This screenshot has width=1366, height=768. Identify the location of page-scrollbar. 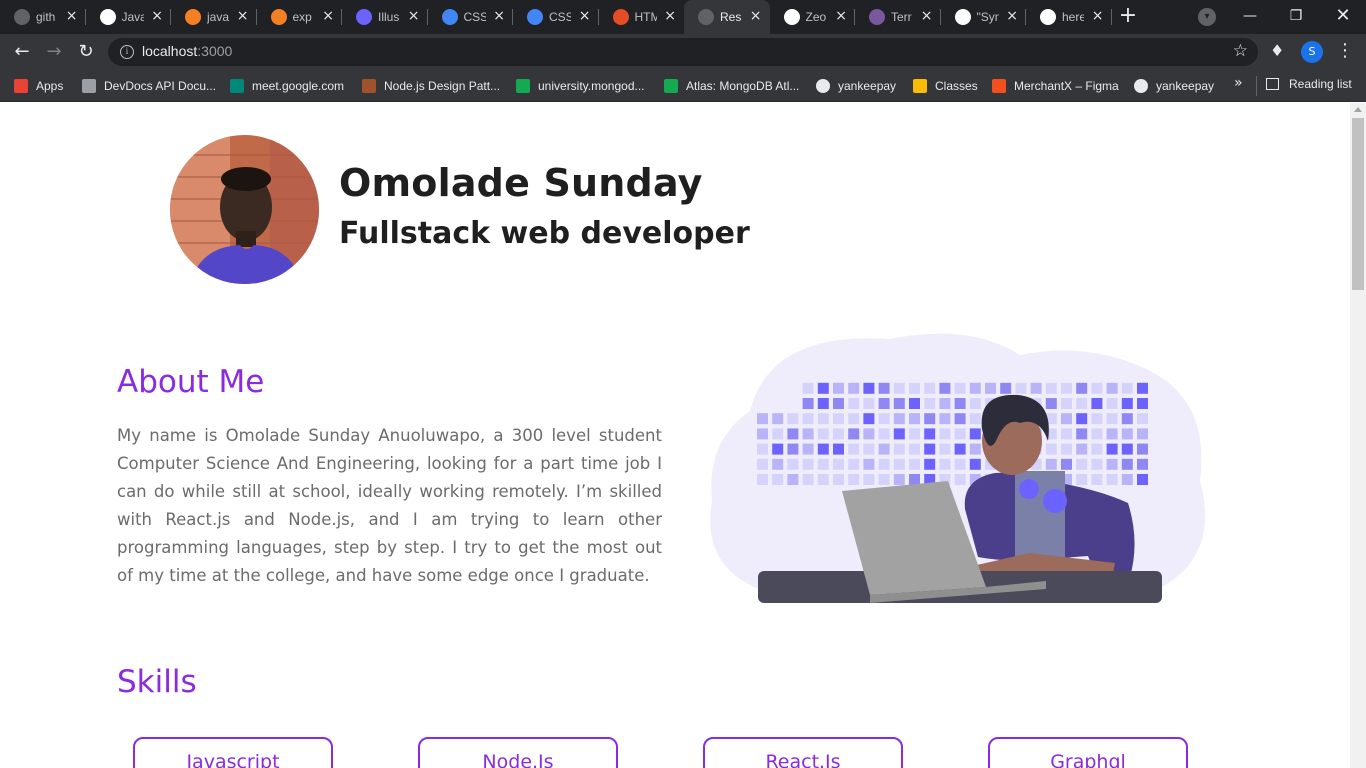
(1358, 435).